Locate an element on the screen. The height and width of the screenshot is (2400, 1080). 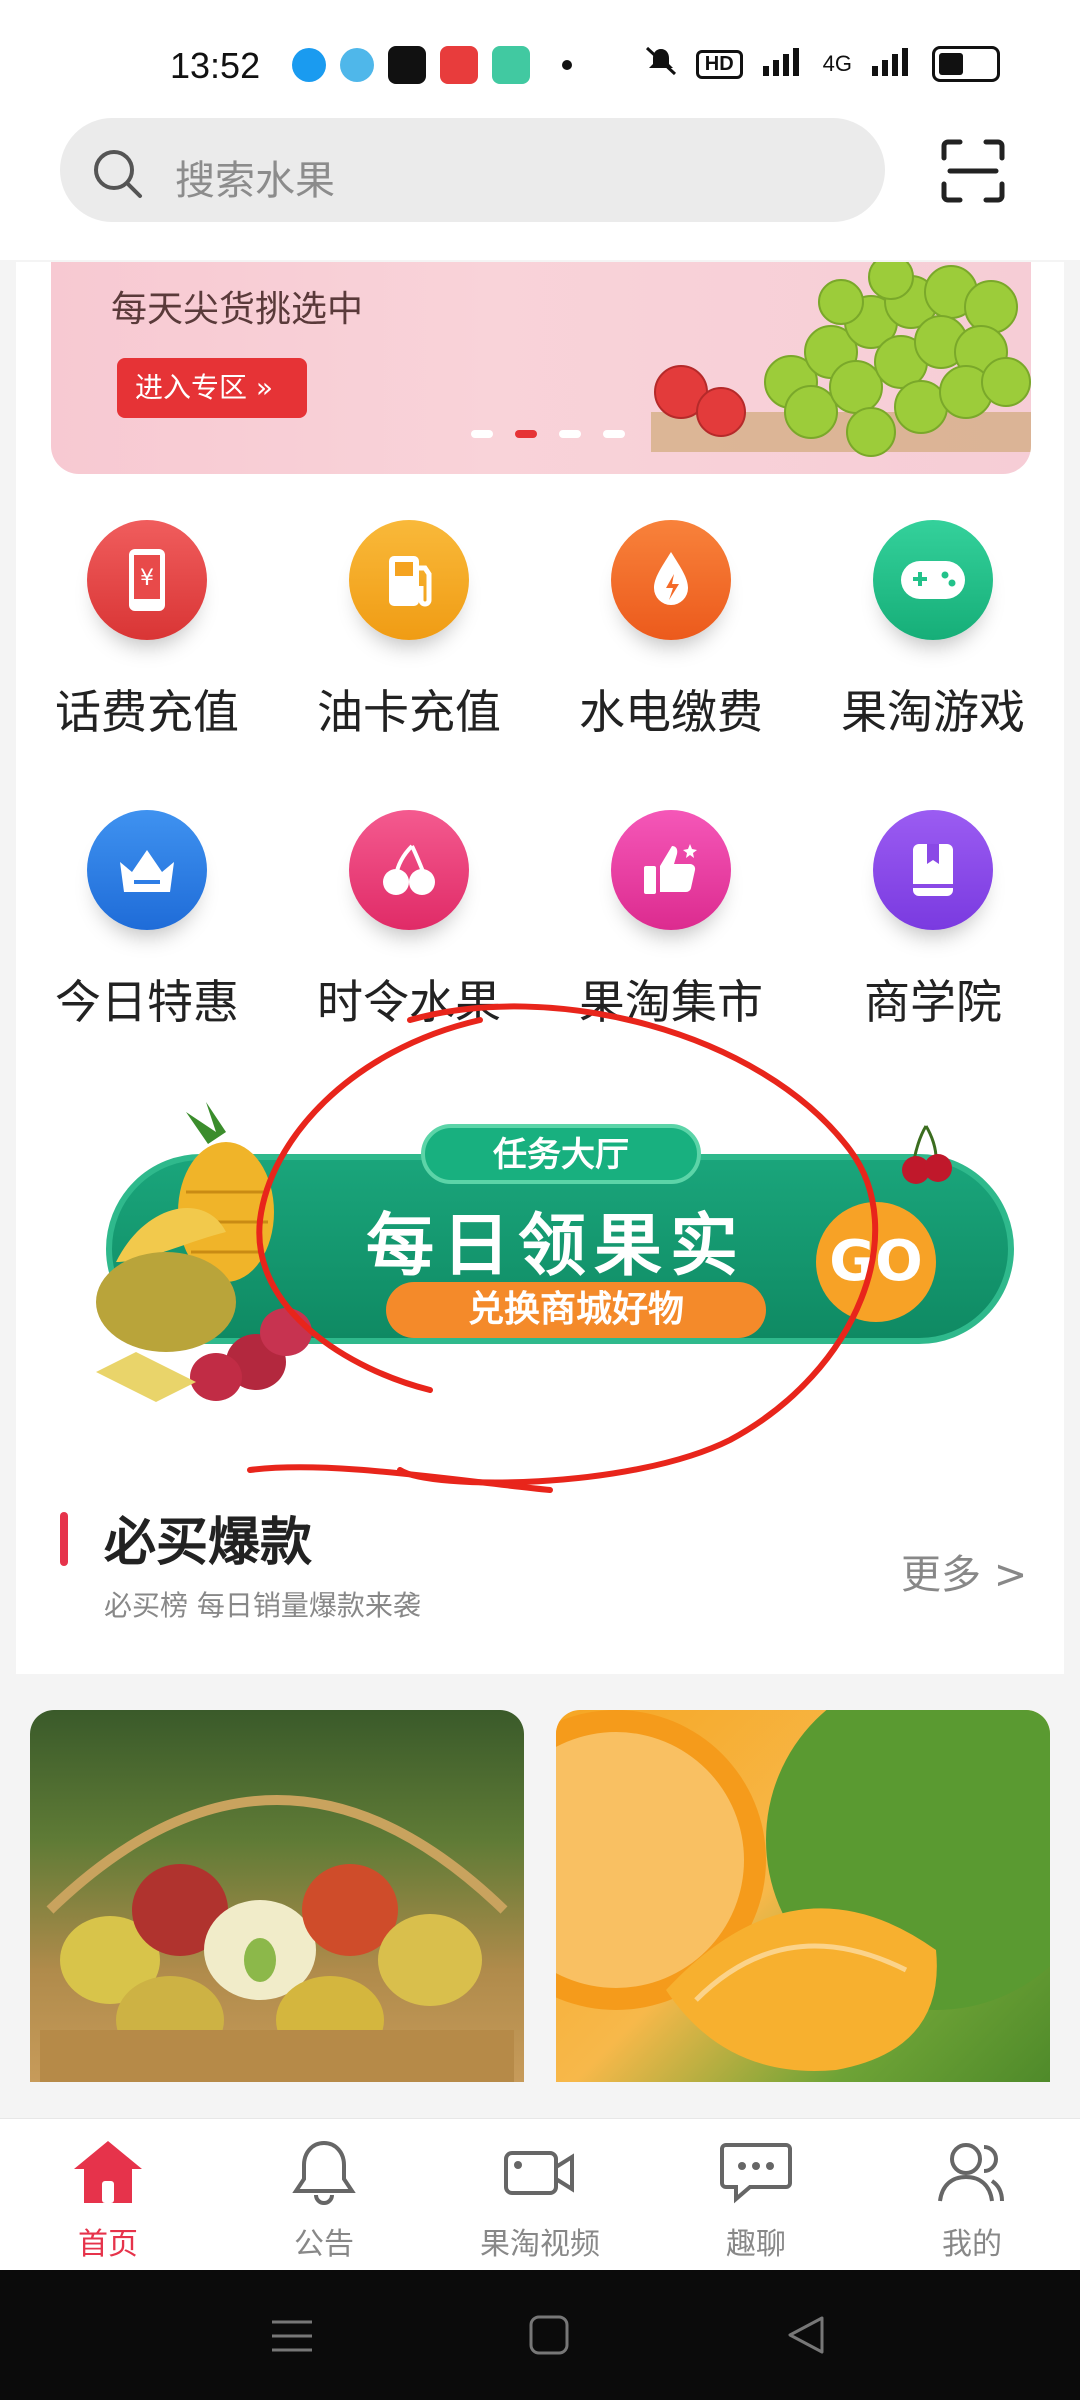
header: 搜索水果 is located at coordinates (540, 185).